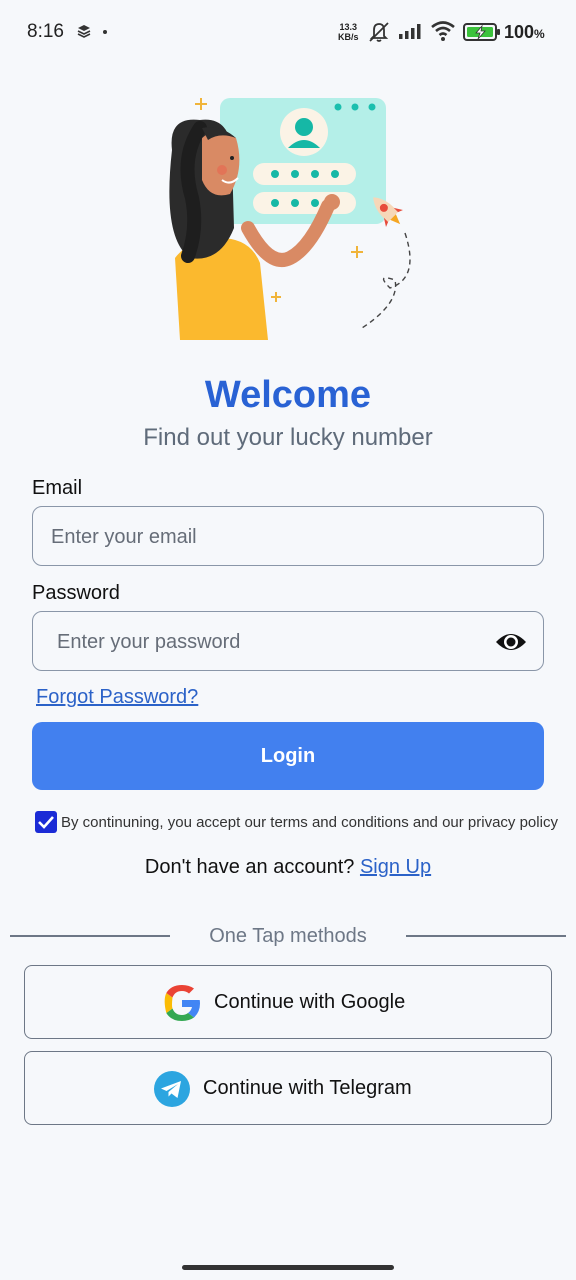  I want to click on home-indicator, so click(288, 1267).